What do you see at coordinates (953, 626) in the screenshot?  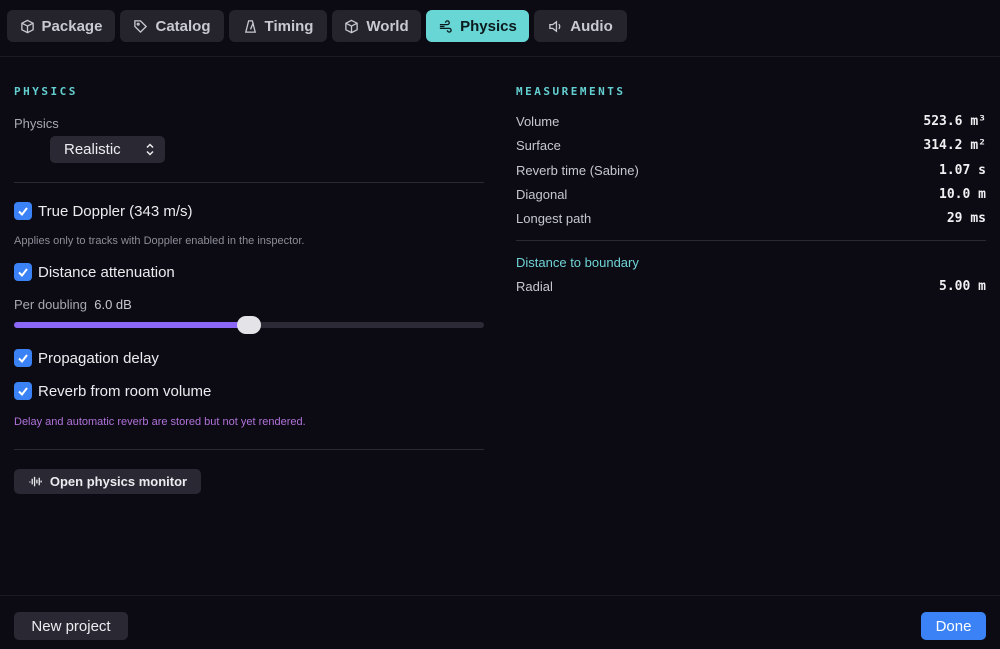 I see `done-button: Done` at bounding box center [953, 626].